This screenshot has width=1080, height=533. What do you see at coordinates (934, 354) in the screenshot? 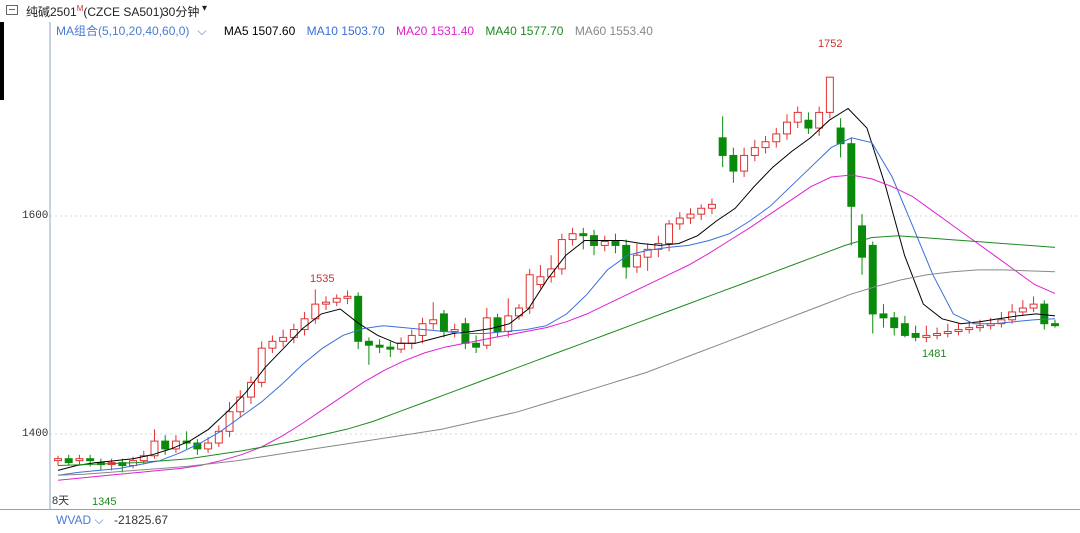
I see `low-end-marker: 1481` at bounding box center [934, 354].